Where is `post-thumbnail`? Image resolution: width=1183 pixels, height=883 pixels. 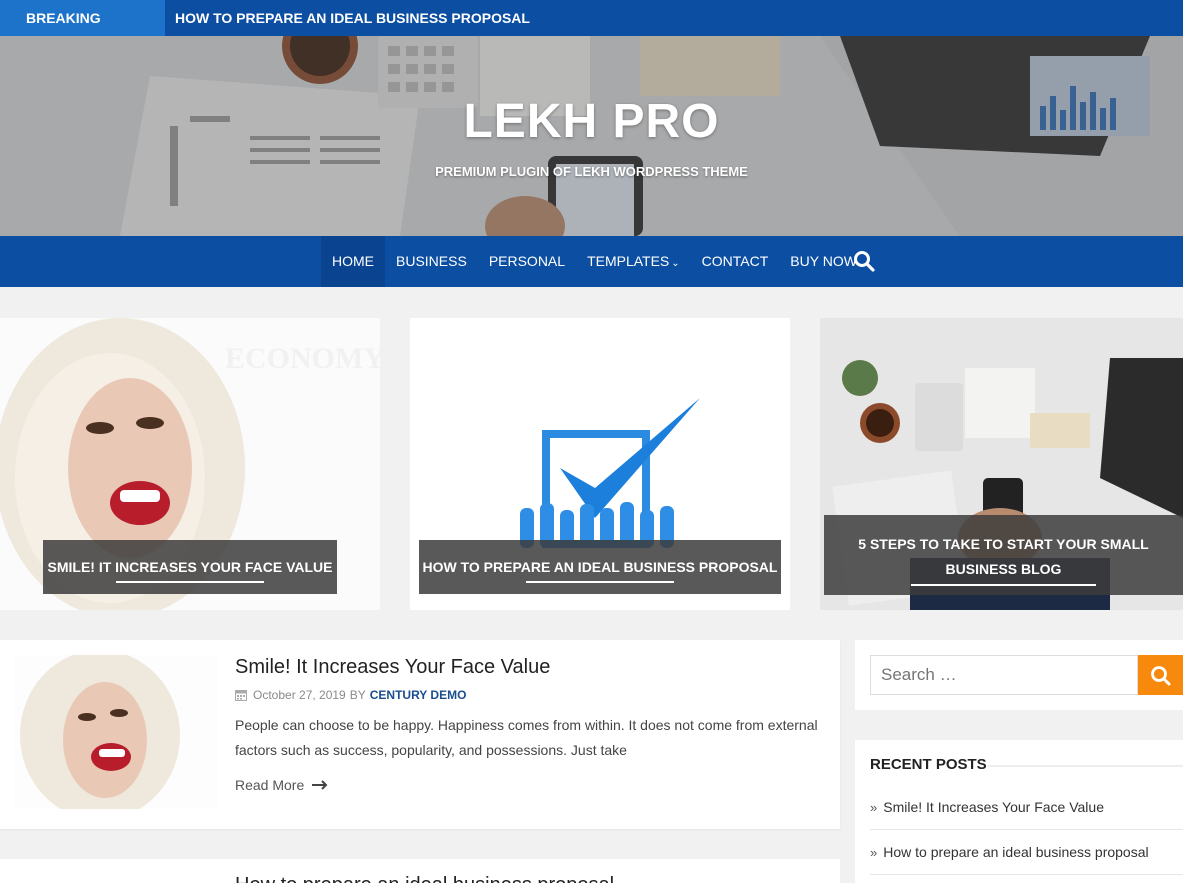
post-thumbnail is located at coordinates (116, 732).